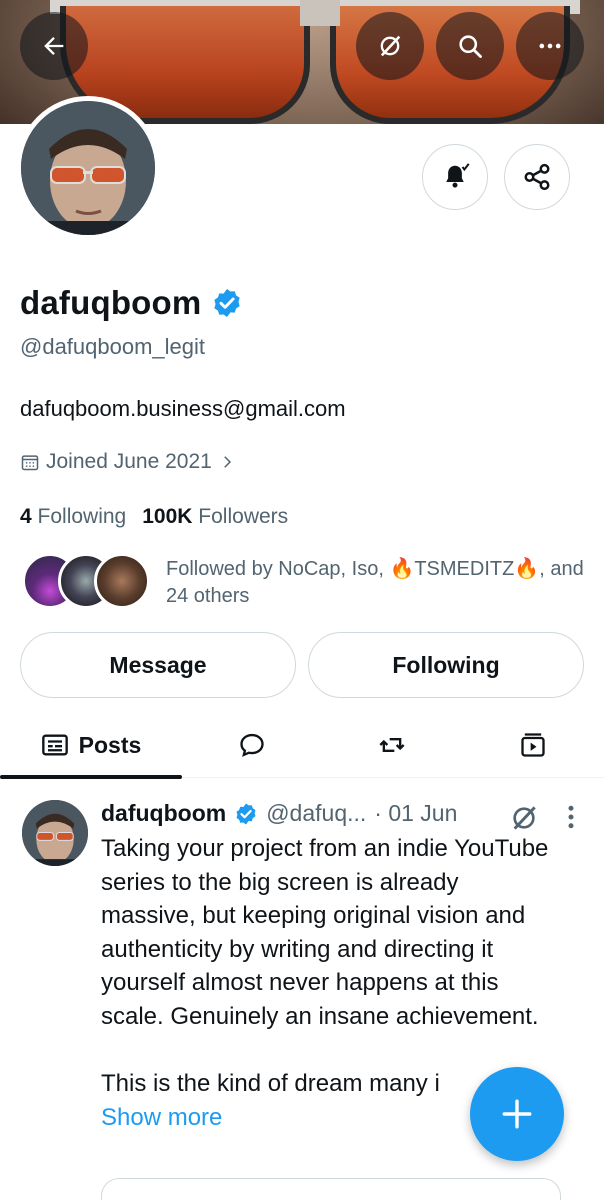  I want to click on following-button: Following, so click(446, 665).